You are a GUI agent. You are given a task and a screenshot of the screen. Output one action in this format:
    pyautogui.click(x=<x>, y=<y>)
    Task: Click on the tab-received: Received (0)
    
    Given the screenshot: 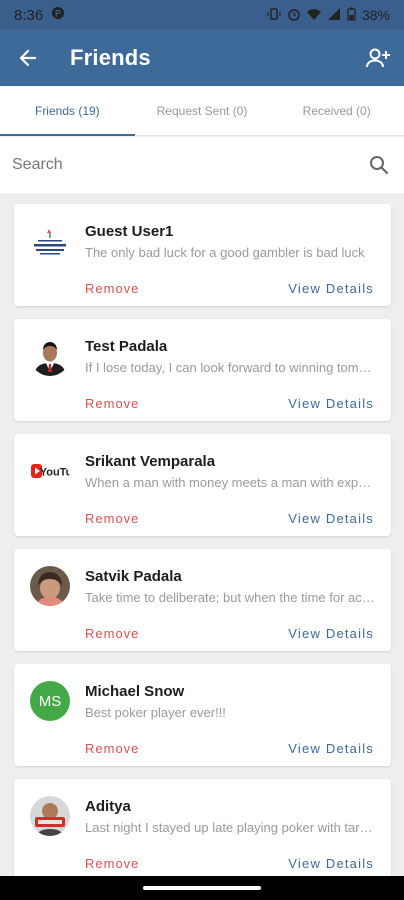 What is the action you would take?
    pyautogui.click(x=336, y=110)
    